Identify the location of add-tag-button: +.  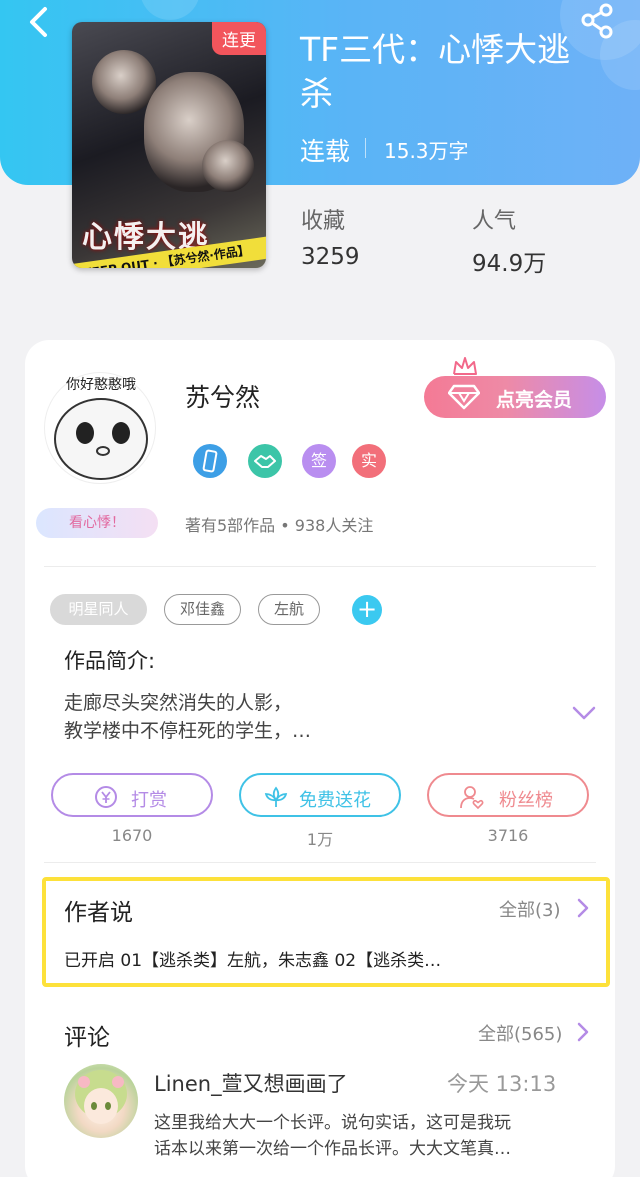
(367, 610).